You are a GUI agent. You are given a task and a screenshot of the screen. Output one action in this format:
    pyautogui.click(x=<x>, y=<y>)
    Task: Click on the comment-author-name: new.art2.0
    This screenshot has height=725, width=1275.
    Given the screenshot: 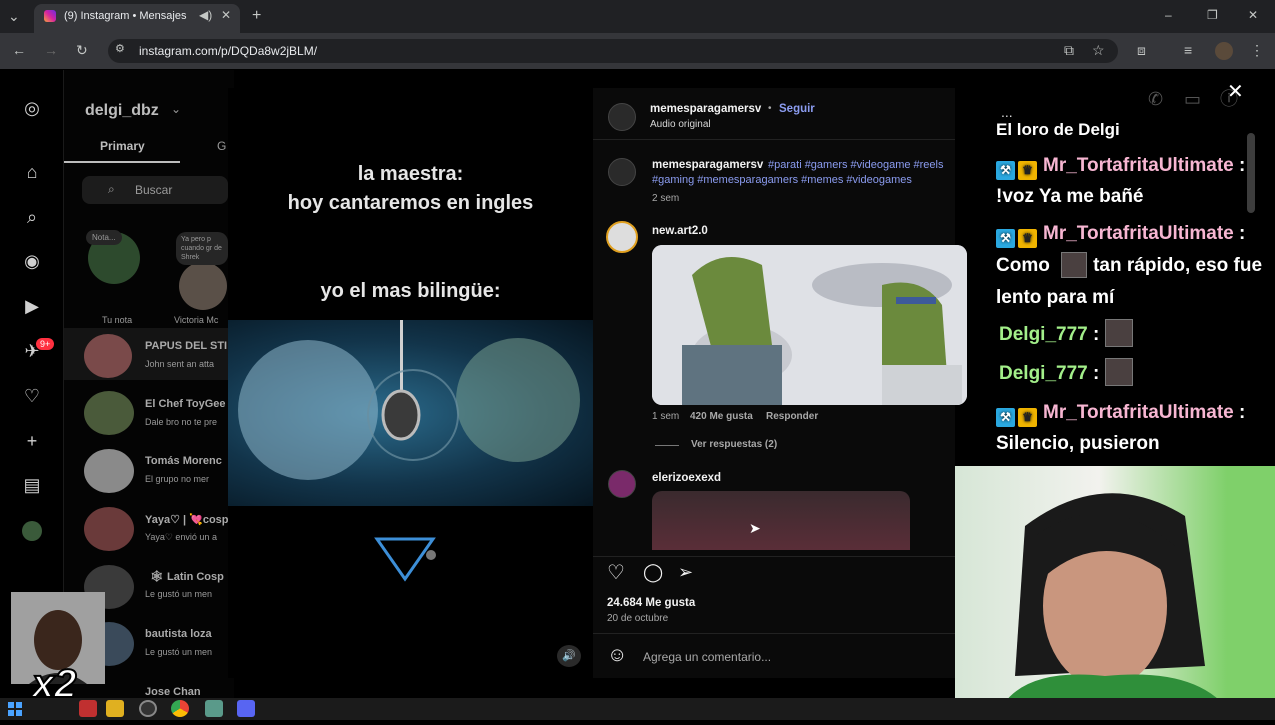 What is the action you would take?
    pyautogui.click(x=680, y=231)
    